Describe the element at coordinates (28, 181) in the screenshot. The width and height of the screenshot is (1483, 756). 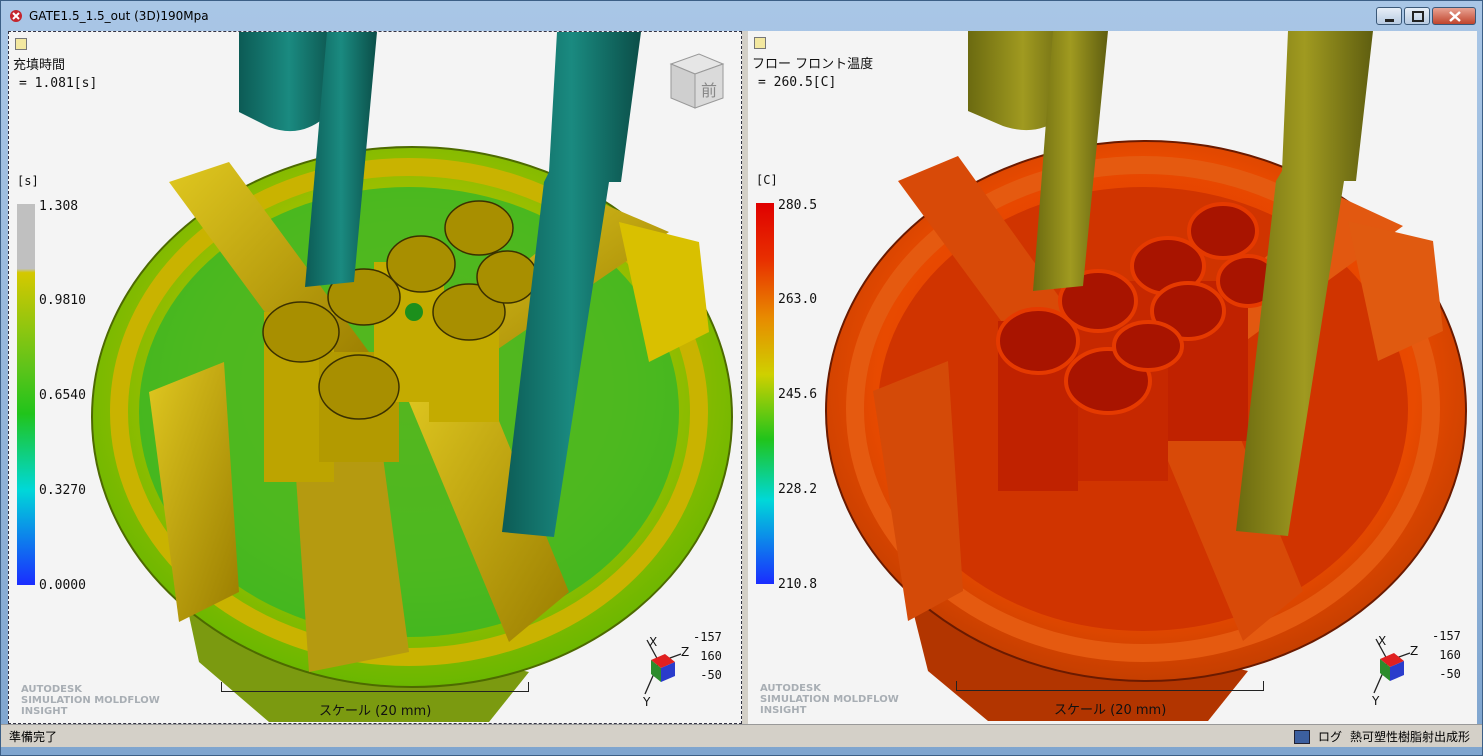
I see `legend-unit: [s]` at that location.